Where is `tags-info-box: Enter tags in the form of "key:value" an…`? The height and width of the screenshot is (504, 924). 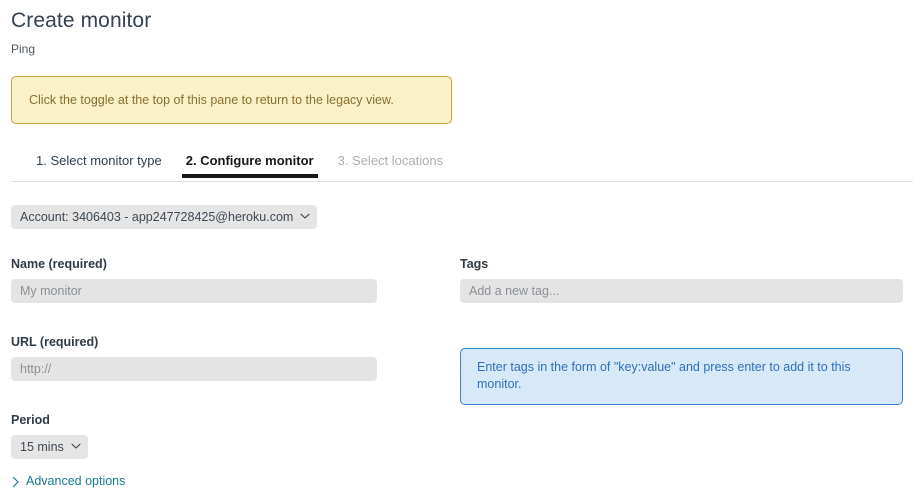 tags-info-box: Enter tags in the form of "key:value" an… is located at coordinates (681, 376).